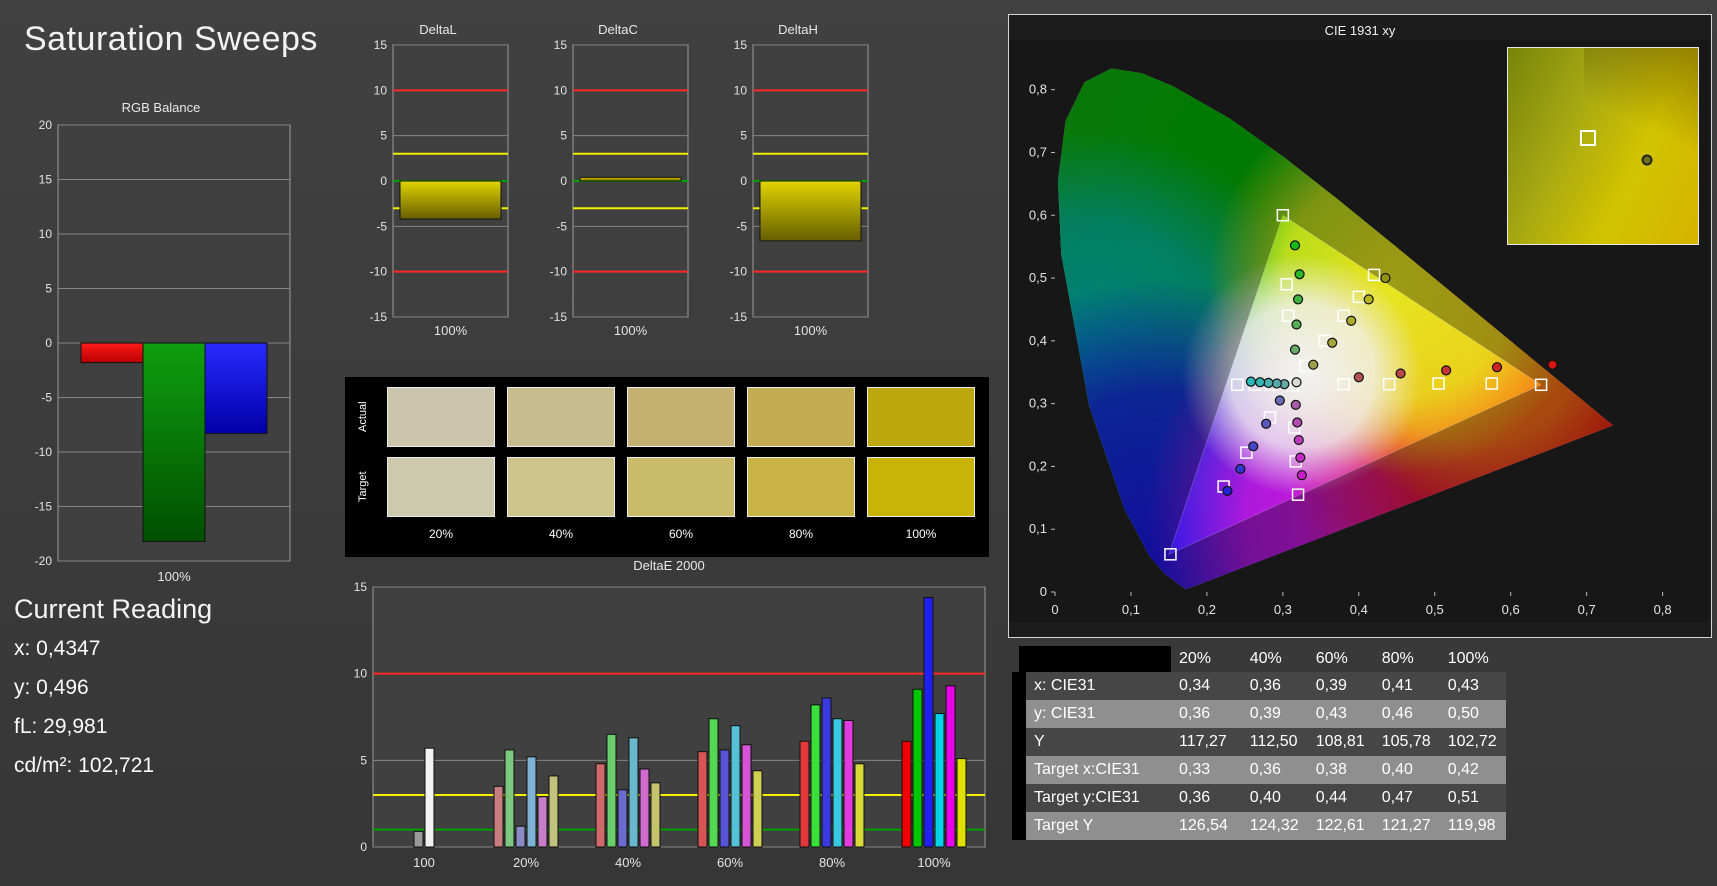  I want to click on table-cell: 0,51, so click(1472, 798).